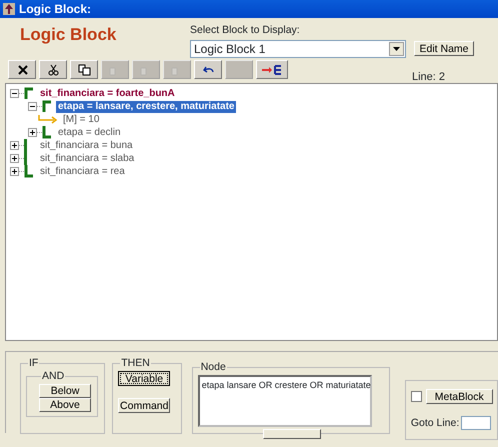 The height and width of the screenshot is (447, 498). I want to click on below-button: Below, so click(65, 391).